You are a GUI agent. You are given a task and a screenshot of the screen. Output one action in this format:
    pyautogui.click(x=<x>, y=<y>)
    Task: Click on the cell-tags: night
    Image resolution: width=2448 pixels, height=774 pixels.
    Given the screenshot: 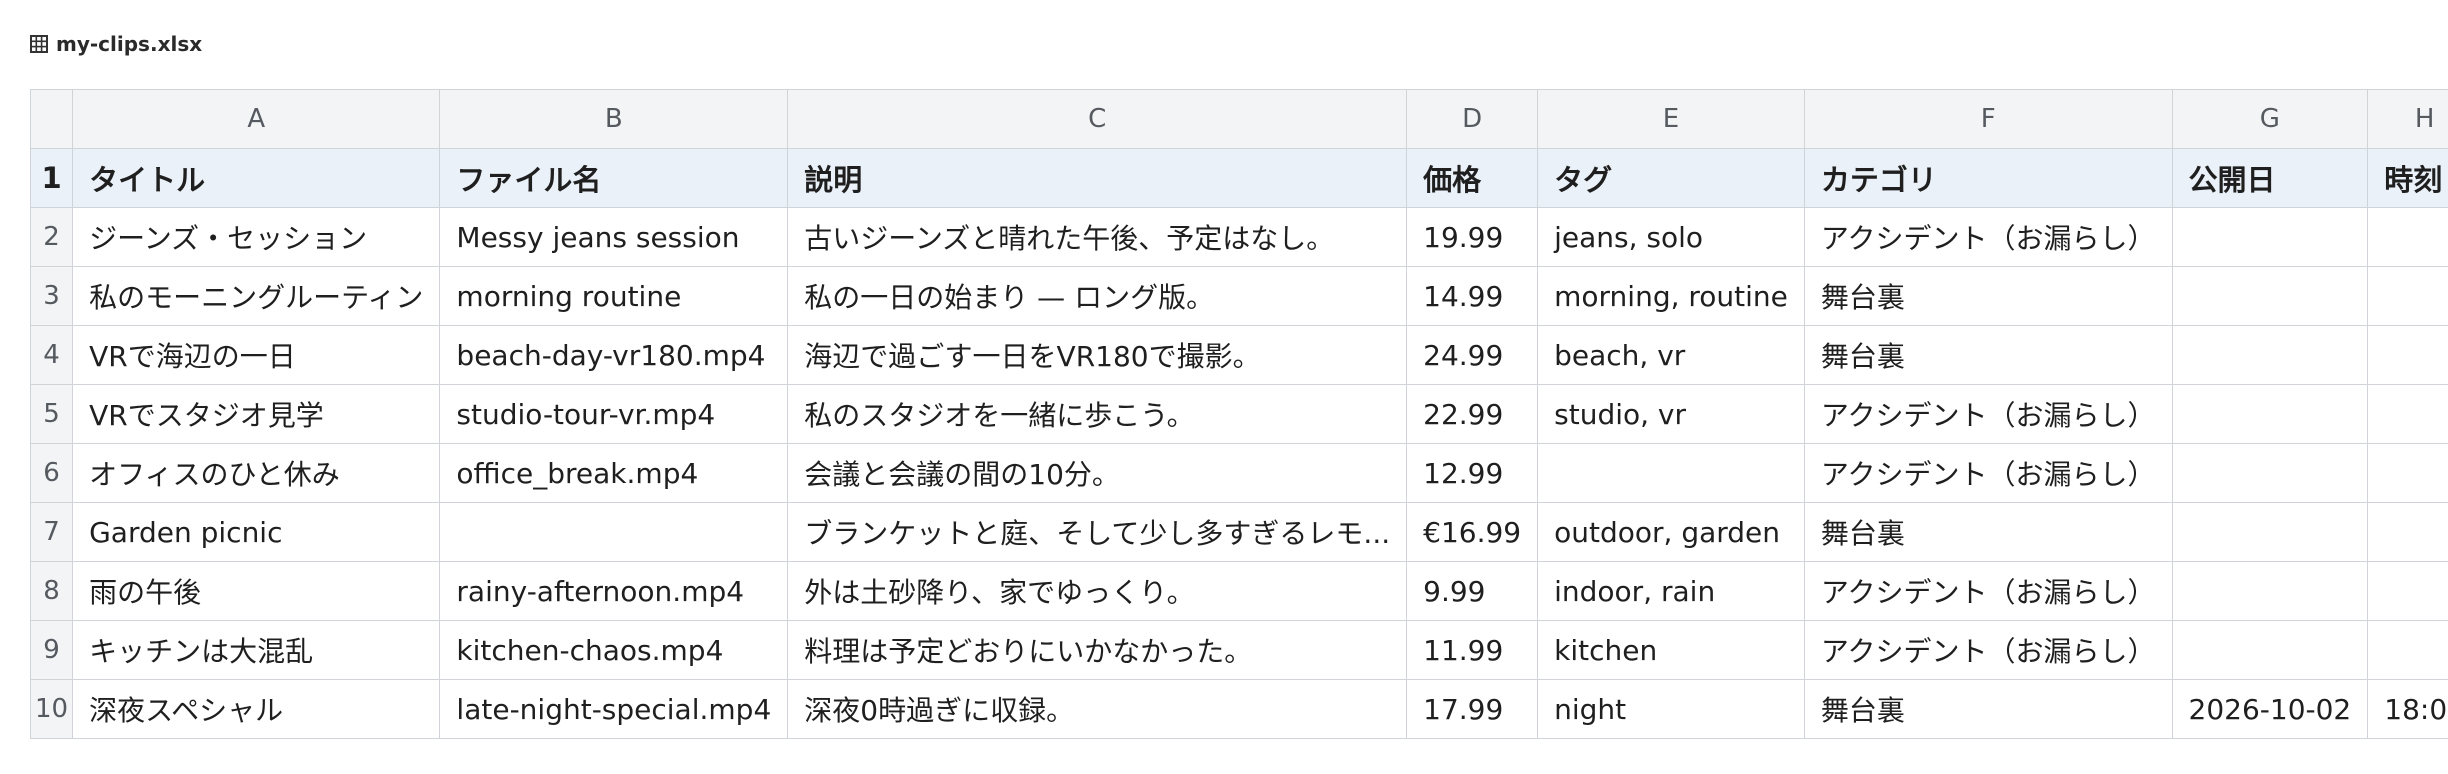 What is the action you would take?
    pyautogui.click(x=1671, y=709)
    